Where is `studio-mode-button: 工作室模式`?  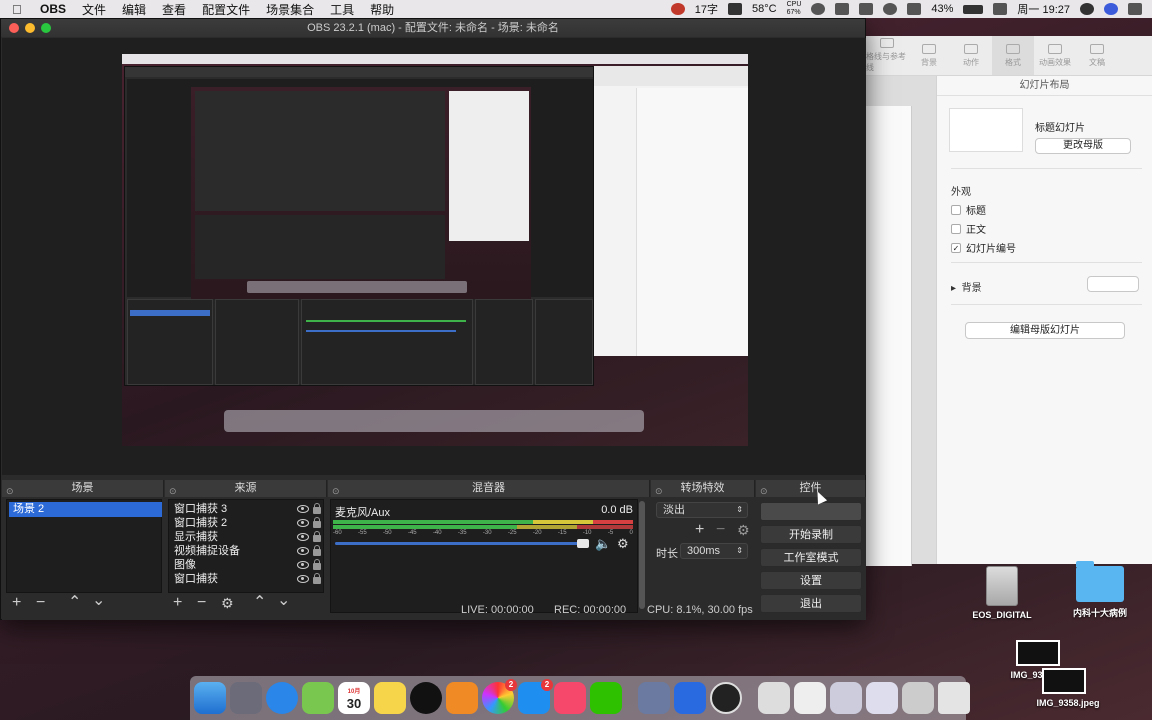
studio-mode-button: 工作室模式 is located at coordinates (811, 557).